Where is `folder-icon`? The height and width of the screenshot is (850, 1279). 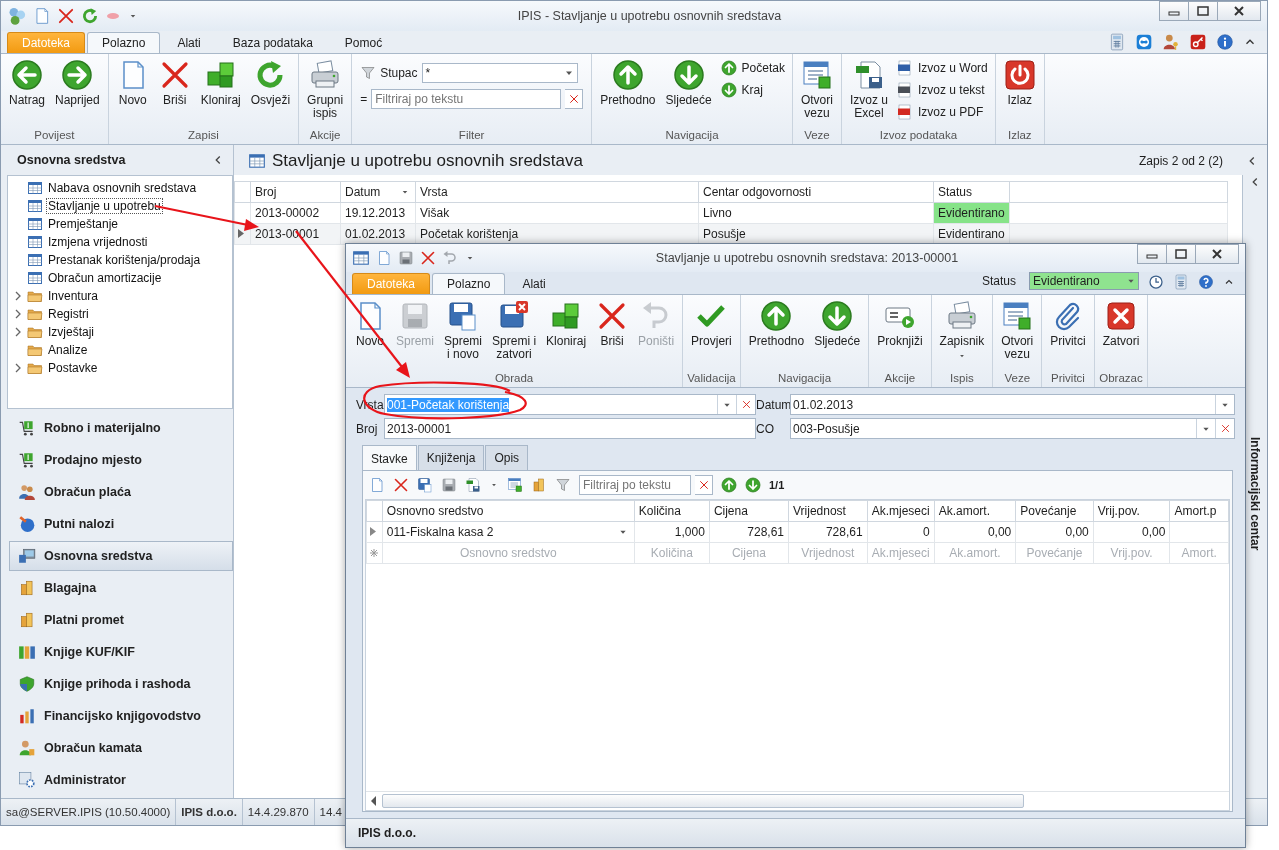 folder-icon is located at coordinates (35, 332).